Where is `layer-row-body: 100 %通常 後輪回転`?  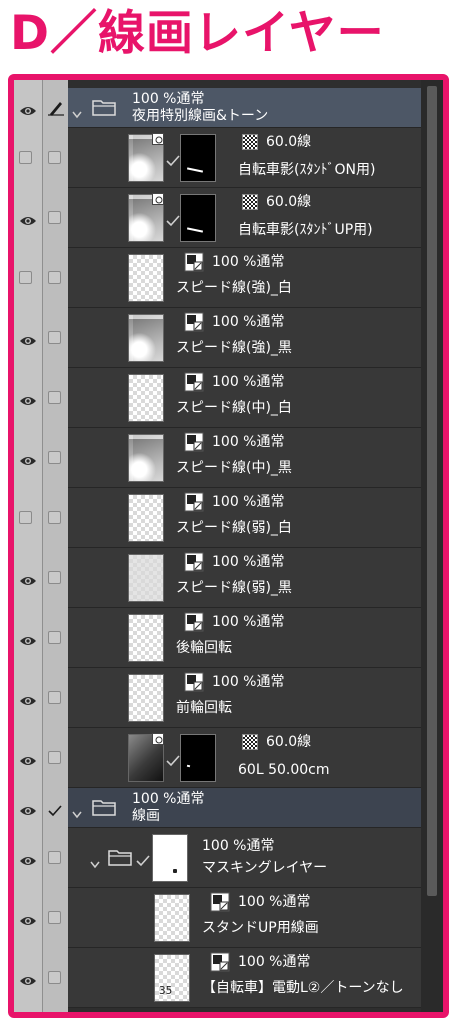 layer-row-body: 100 %通常 後輪回転 is located at coordinates (244, 638).